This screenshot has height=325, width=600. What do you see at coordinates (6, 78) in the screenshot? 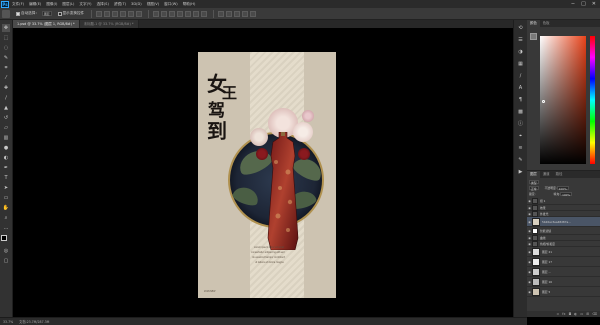
I see `eyedropper-tool-icon: ⁄` at bounding box center [6, 78].